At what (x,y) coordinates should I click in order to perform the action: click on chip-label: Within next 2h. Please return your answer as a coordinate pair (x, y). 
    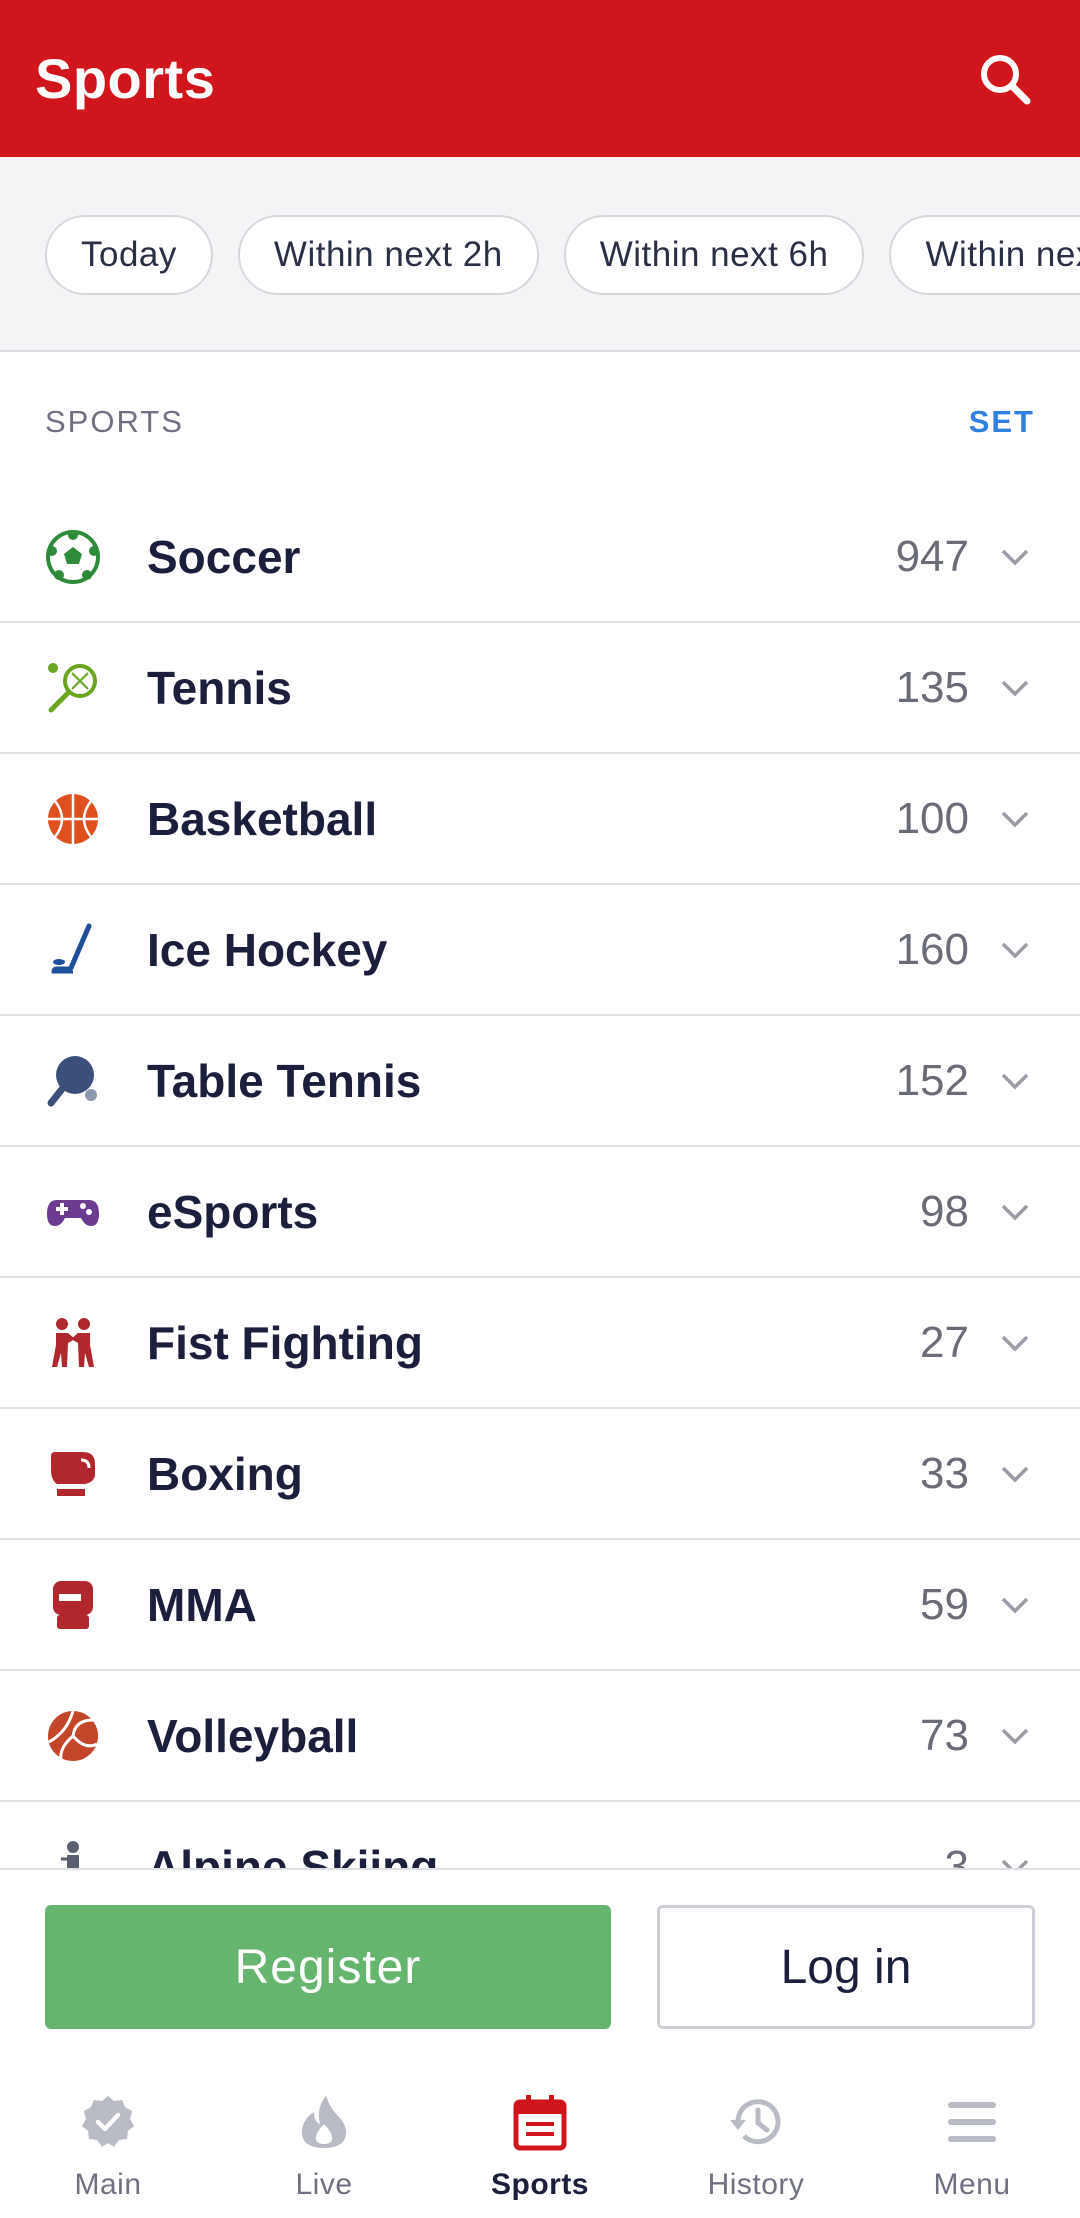
    Looking at the image, I should click on (388, 254).